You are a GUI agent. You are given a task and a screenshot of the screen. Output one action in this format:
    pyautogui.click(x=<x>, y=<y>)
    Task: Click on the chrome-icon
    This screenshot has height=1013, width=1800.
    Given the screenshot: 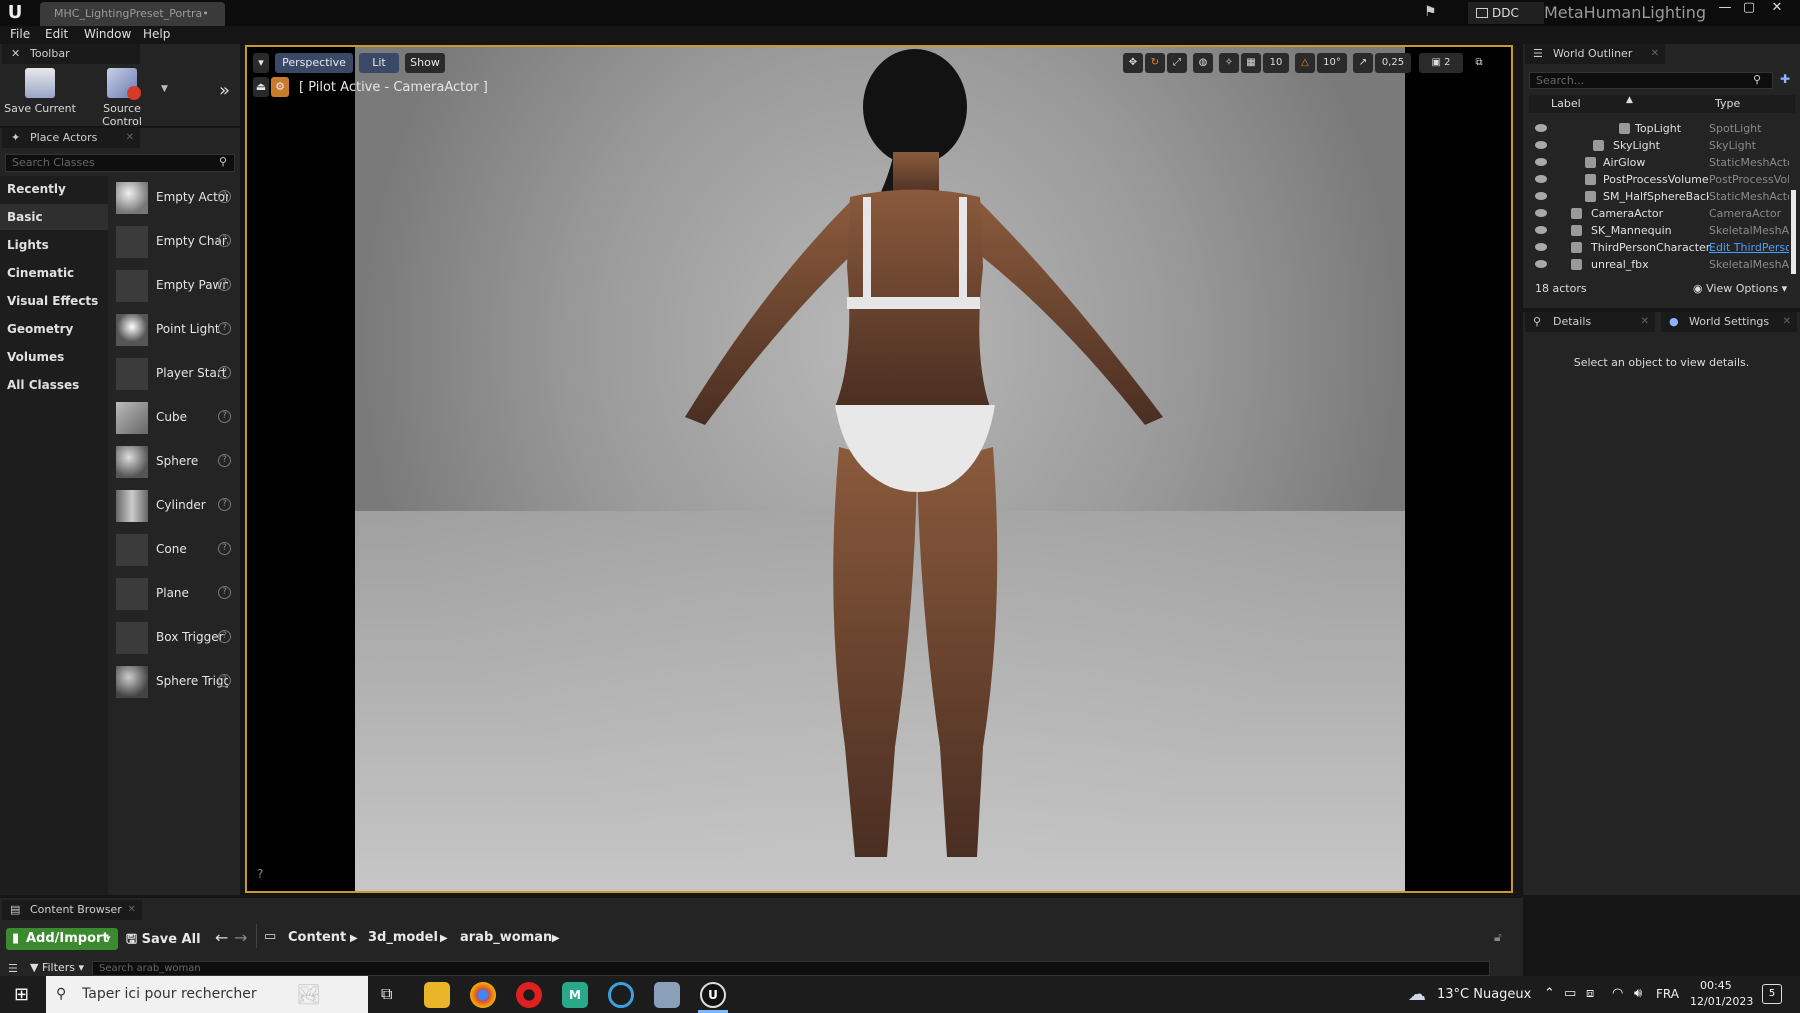 What is the action you would take?
    pyautogui.click(x=483, y=995)
    